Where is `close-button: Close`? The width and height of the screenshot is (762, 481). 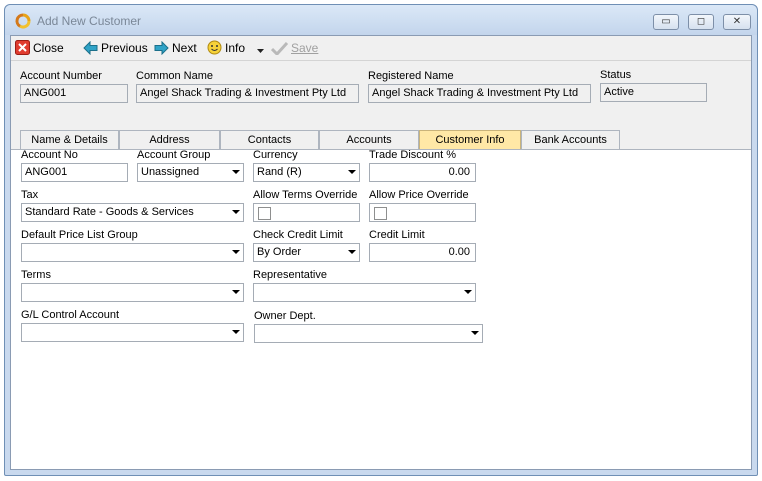
close-button: Close is located at coordinates (39, 48).